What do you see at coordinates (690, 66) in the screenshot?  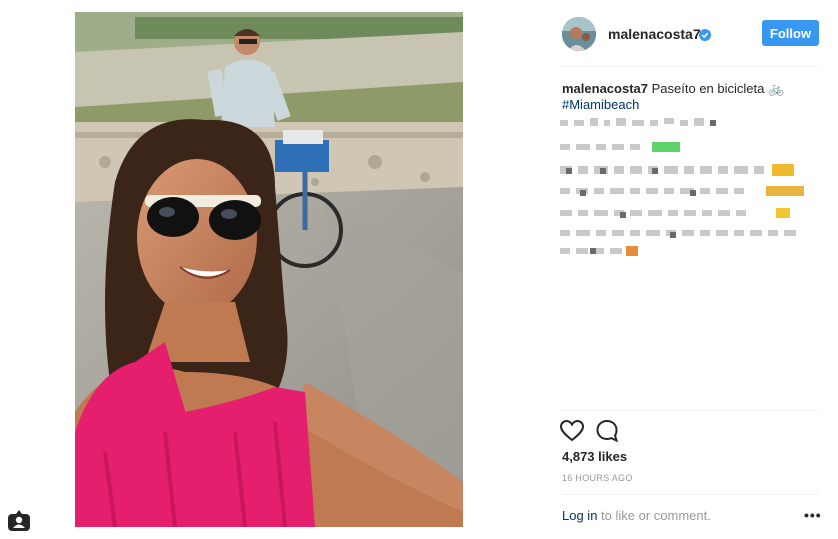 I see `header-divider` at bounding box center [690, 66].